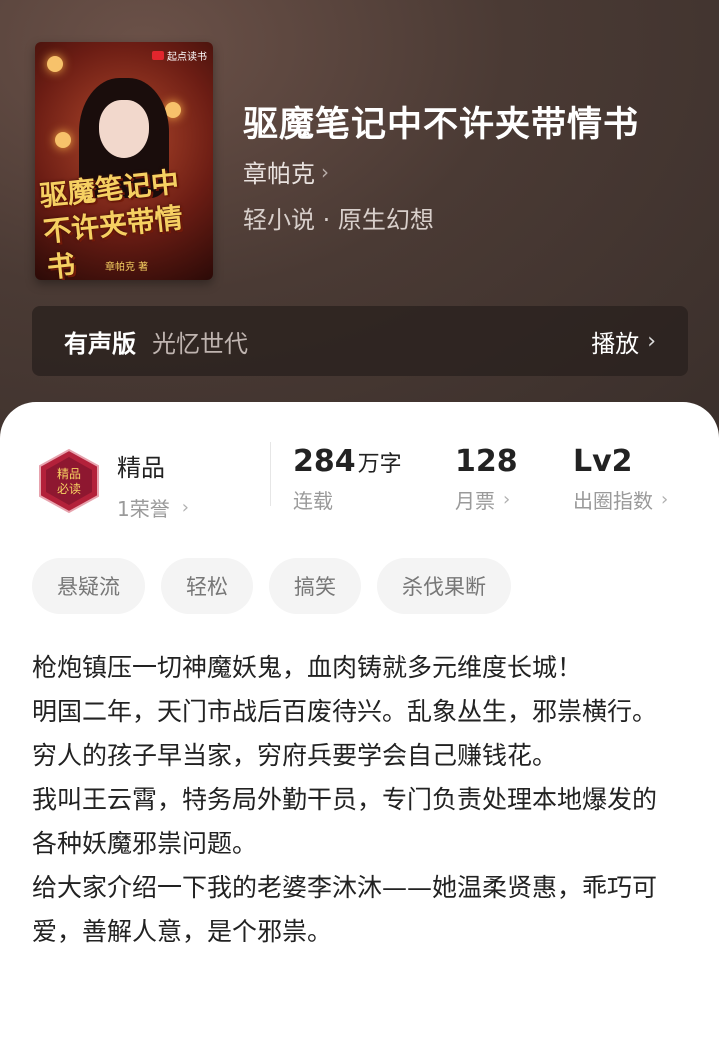 The height and width of the screenshot is (1062, 719). I want to click on tag-chip: 轻松, so click(207, 586).